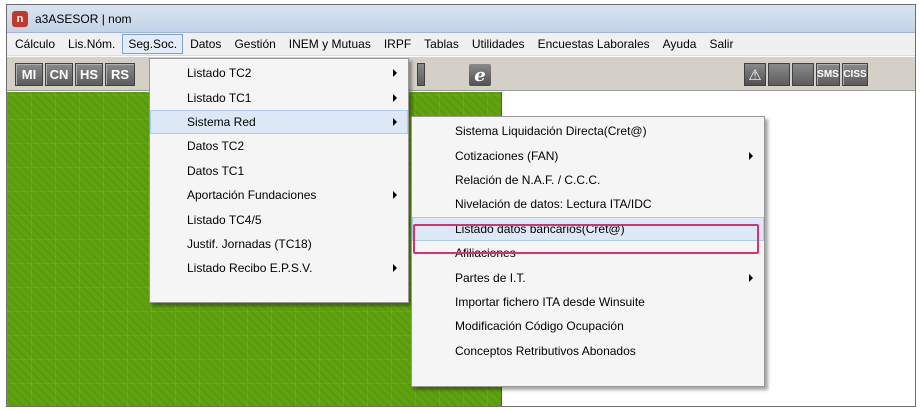 This screenshot has height=412, width=921. Describe the element at coordinates (216, 146) in the screenshot. I see `menu-item-label: Datos TC2` at that location.